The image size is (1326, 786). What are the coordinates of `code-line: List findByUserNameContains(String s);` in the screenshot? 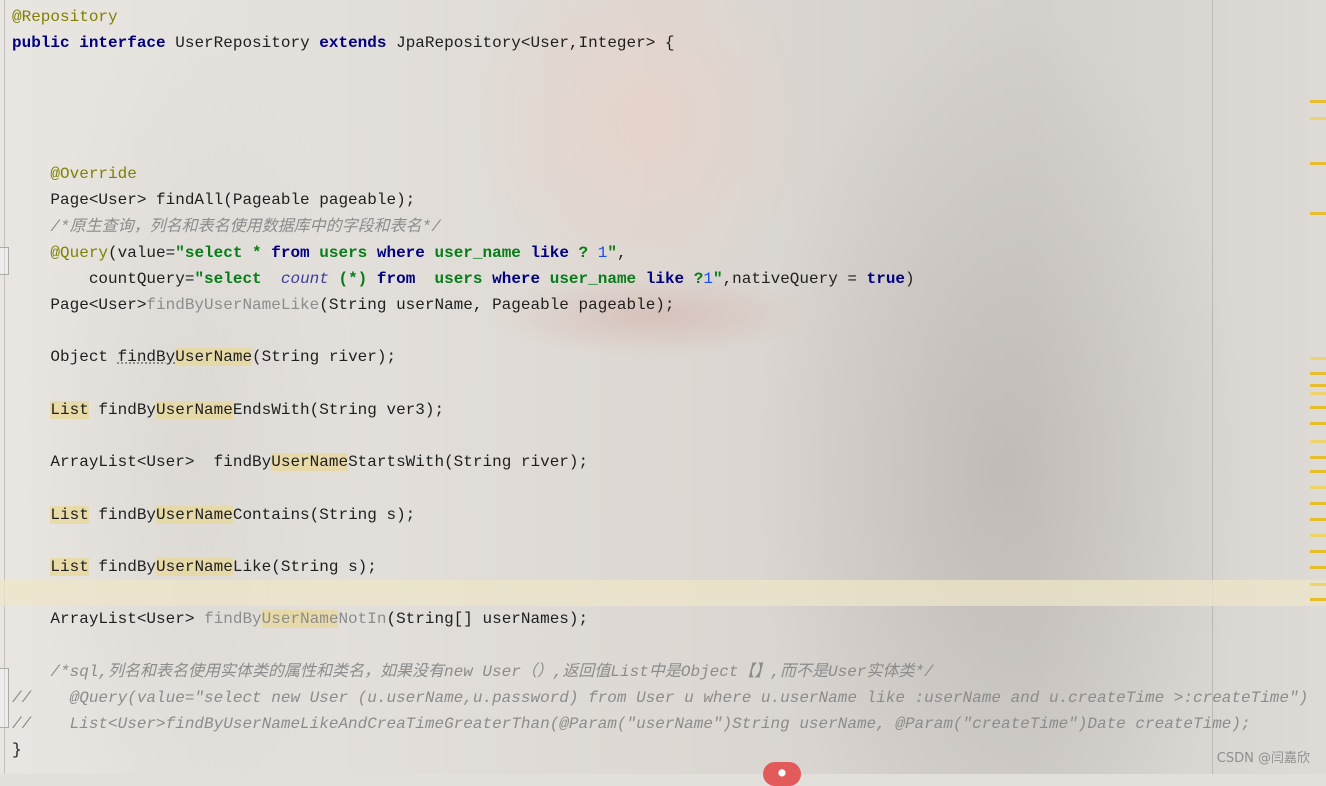 It's located at (669, 515).